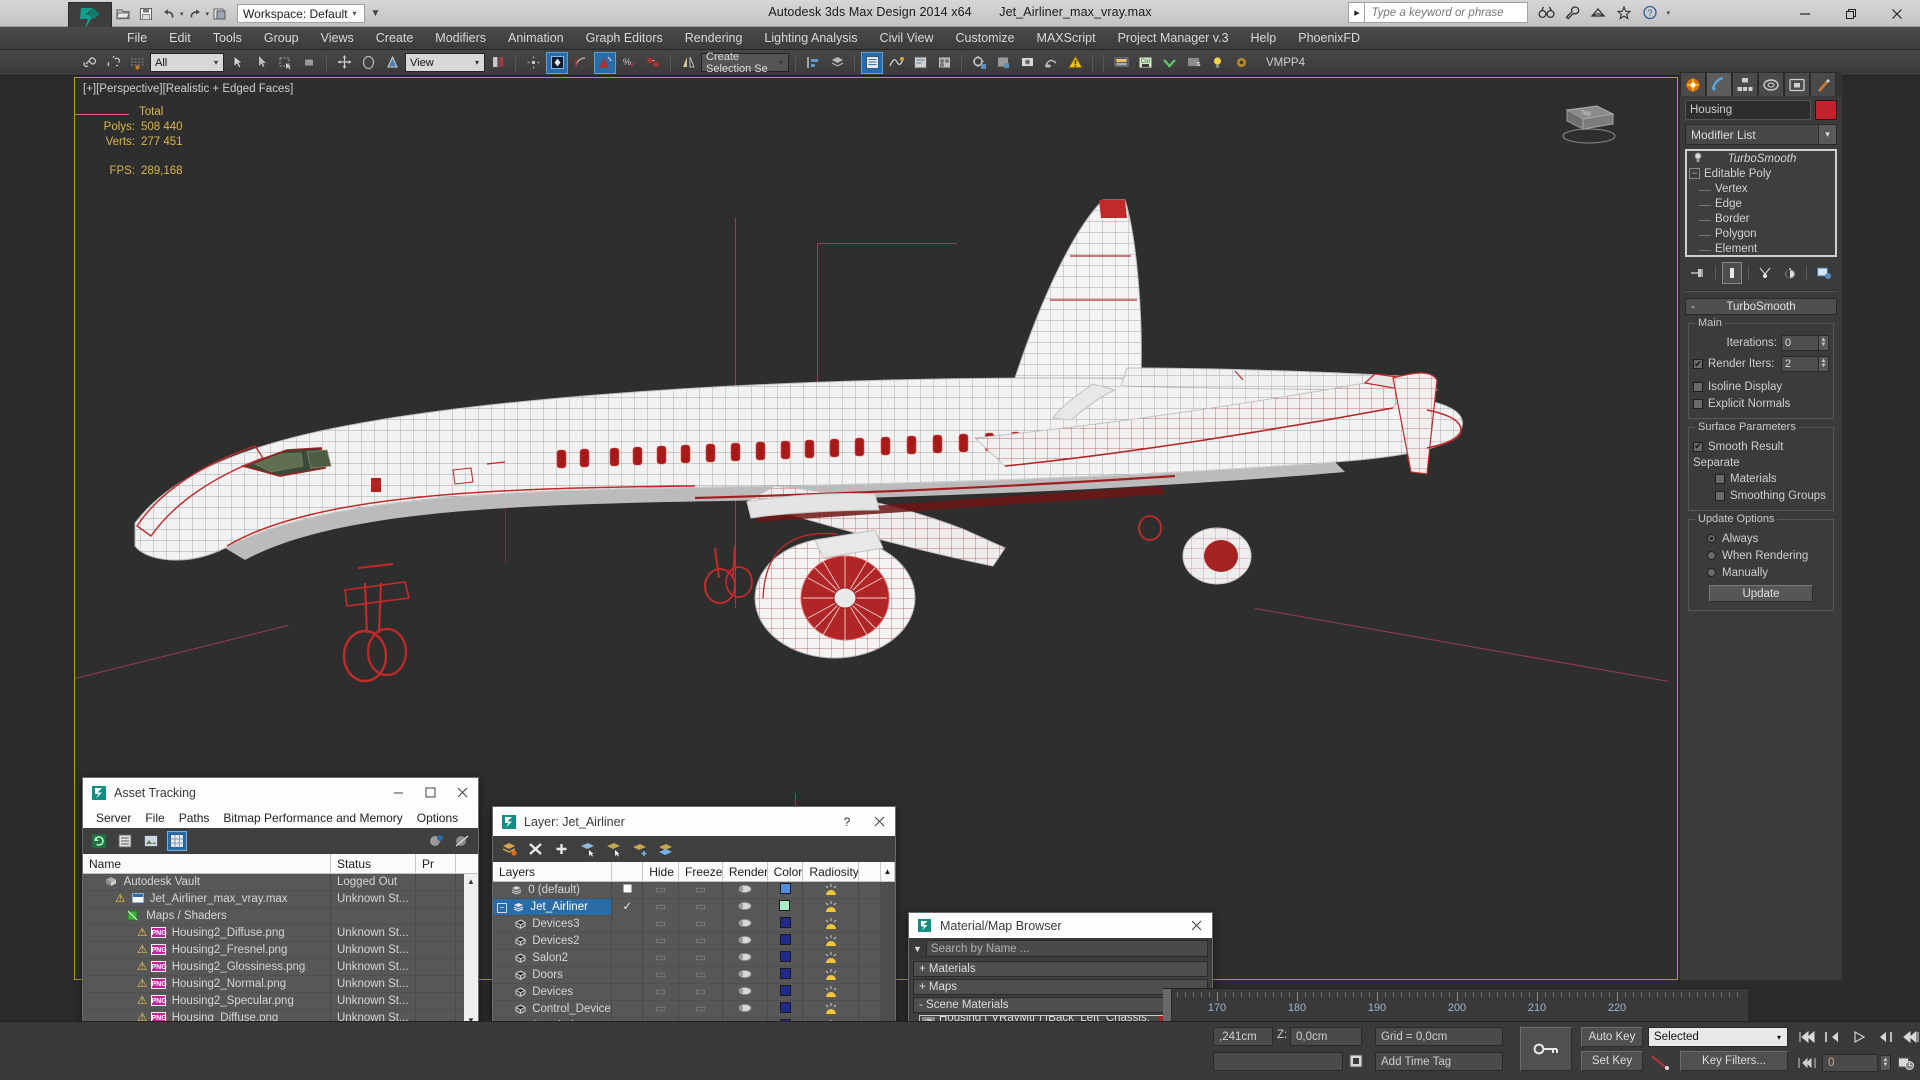 The image size is (1920, 1080). I want to click on menu-rendering: Rendering, so click(714, 38).